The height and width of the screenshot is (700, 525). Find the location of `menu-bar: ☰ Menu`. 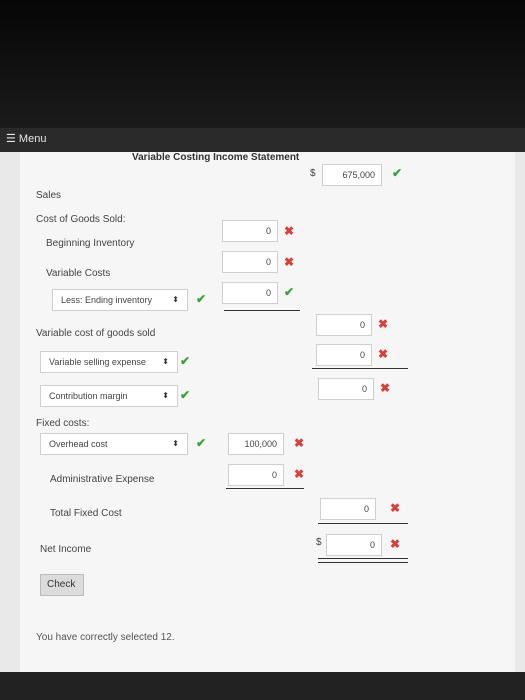

menu-bar: ☰ Menu is located at coordinates (262, 140).